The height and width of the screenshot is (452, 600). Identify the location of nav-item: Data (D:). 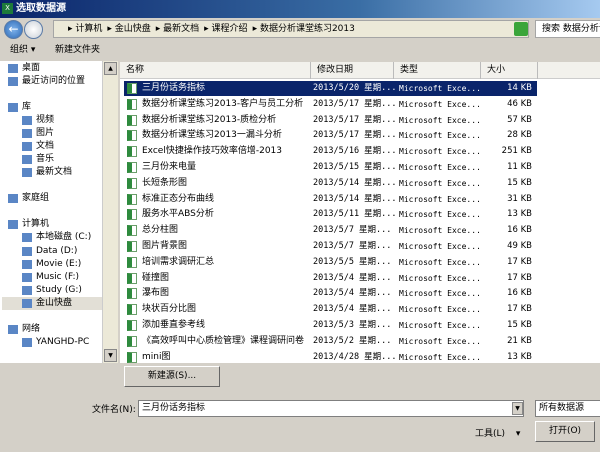
(50, 251).